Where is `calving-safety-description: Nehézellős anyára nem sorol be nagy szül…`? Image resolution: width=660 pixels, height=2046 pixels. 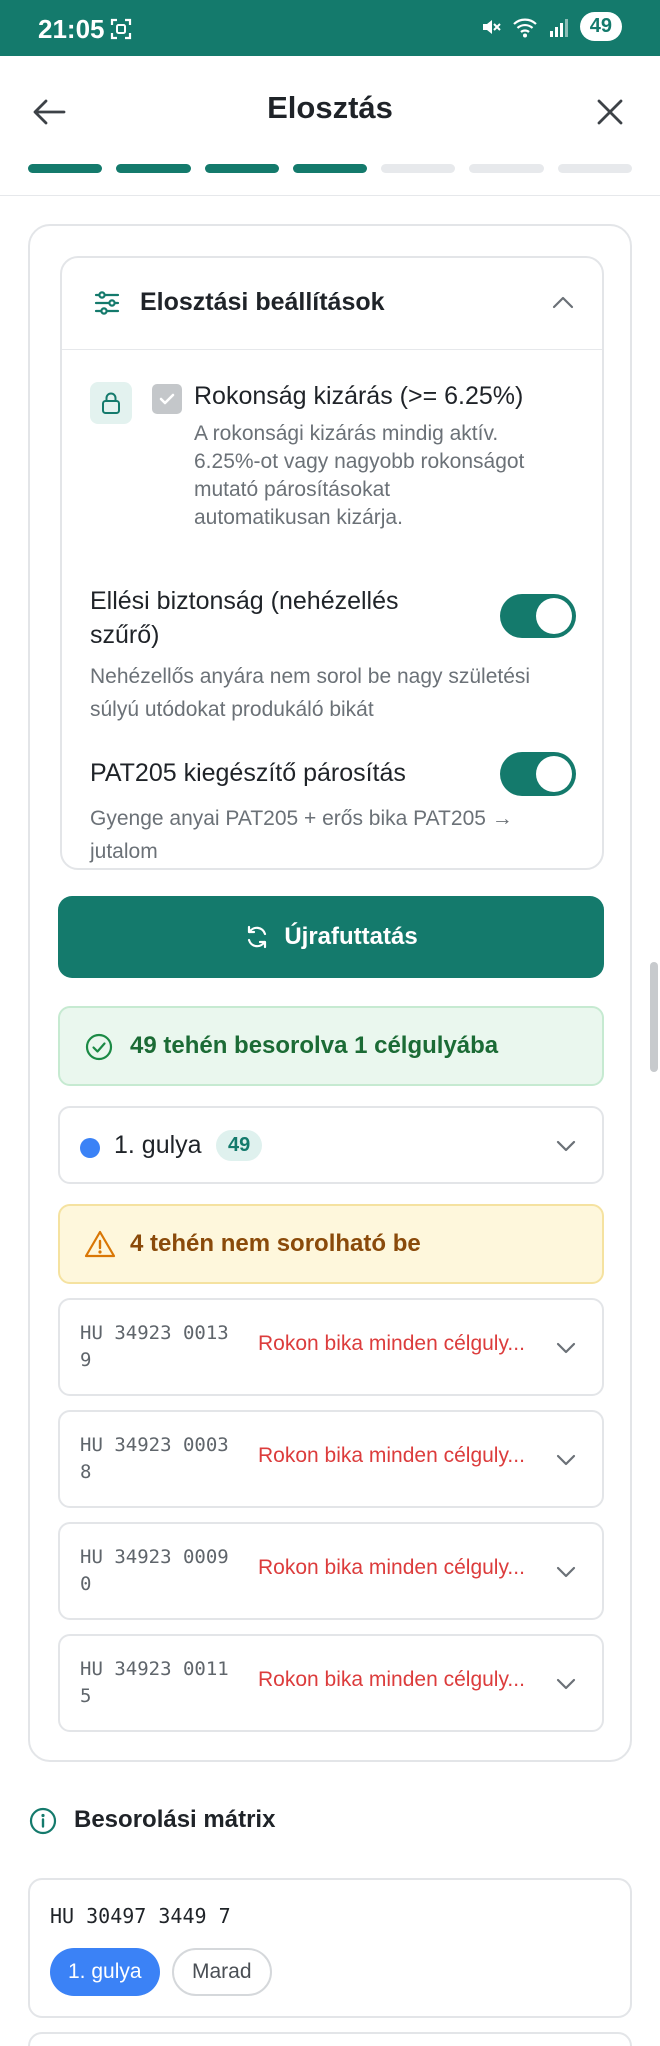
calving-safety-description: Nehézellős anyára nem sorol be nagy szül… is located at coordinates (335, 693).